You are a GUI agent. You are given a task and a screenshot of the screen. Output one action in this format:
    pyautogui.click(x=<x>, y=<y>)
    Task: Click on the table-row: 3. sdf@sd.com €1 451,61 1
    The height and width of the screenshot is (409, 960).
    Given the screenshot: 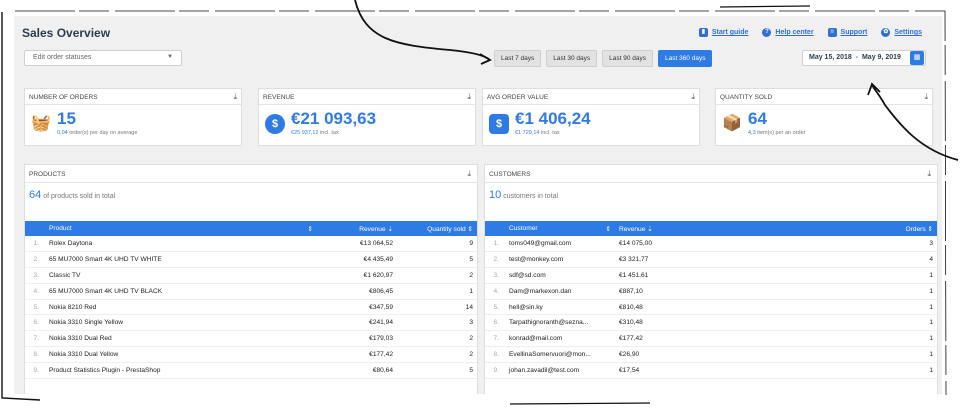 What is the action you would take?
    pyautogui.click(x=711, y=275)
    